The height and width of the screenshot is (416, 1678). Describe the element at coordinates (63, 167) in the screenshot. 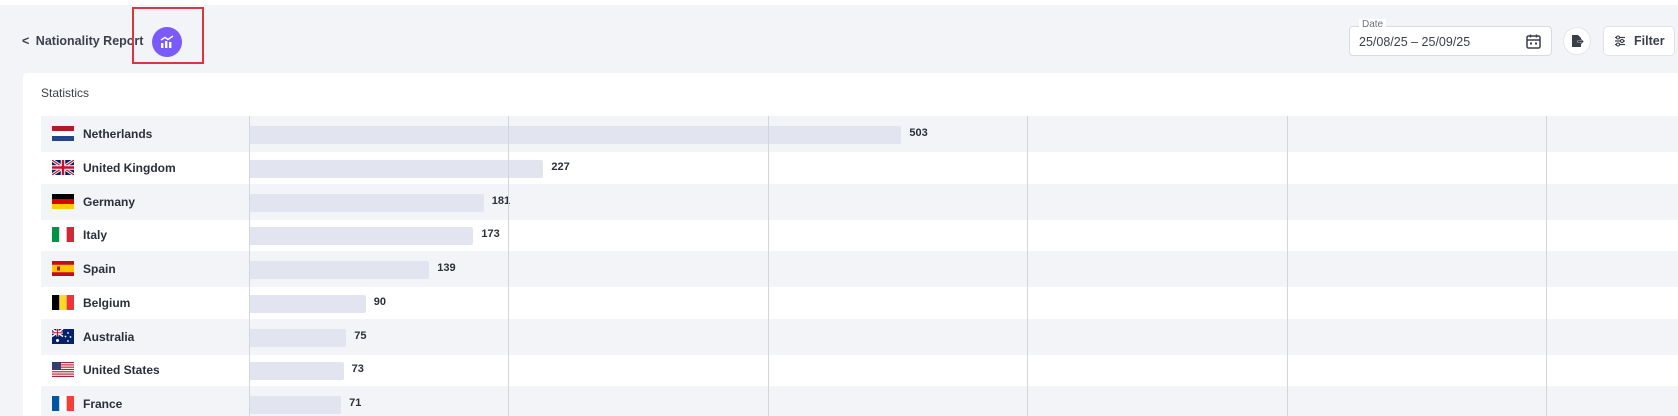

I see `gb-flag-icon` at that location.